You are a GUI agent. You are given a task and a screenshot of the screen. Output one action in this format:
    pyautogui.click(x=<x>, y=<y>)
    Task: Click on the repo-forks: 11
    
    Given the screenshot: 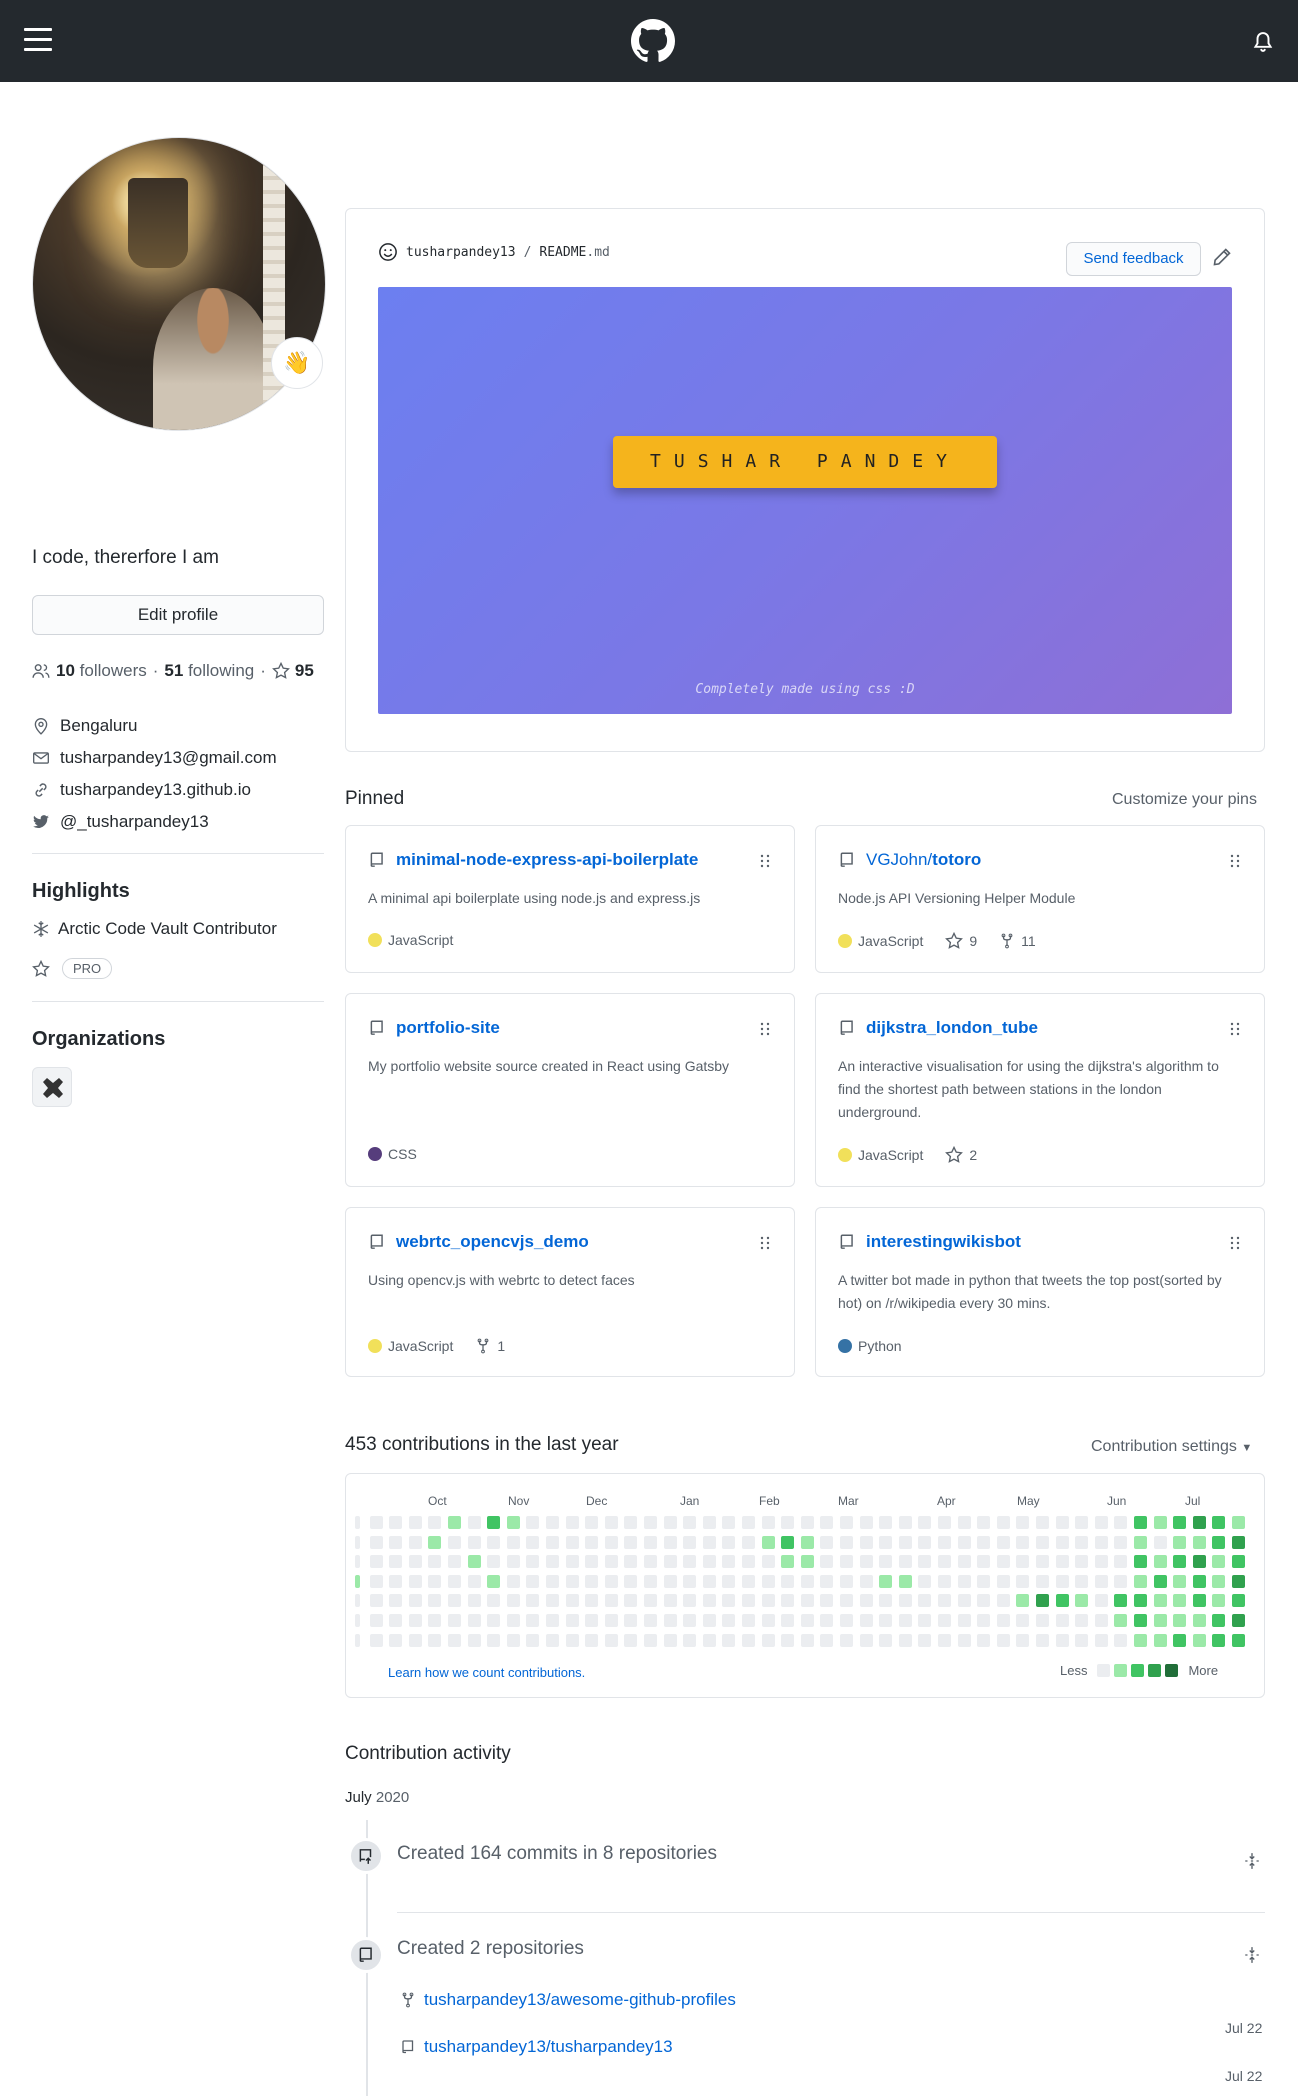 What is the action you would take?
    pyautogui.click(x=1017, y=941)
    